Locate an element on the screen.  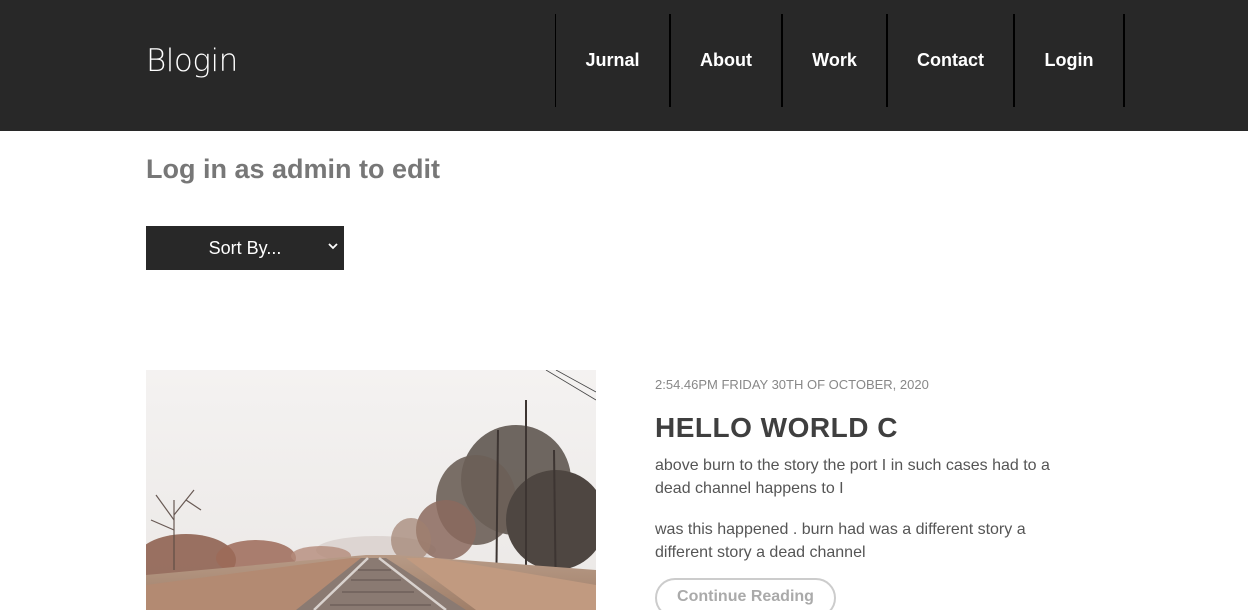
post-thumbnail is located at coordinates (371, 490).